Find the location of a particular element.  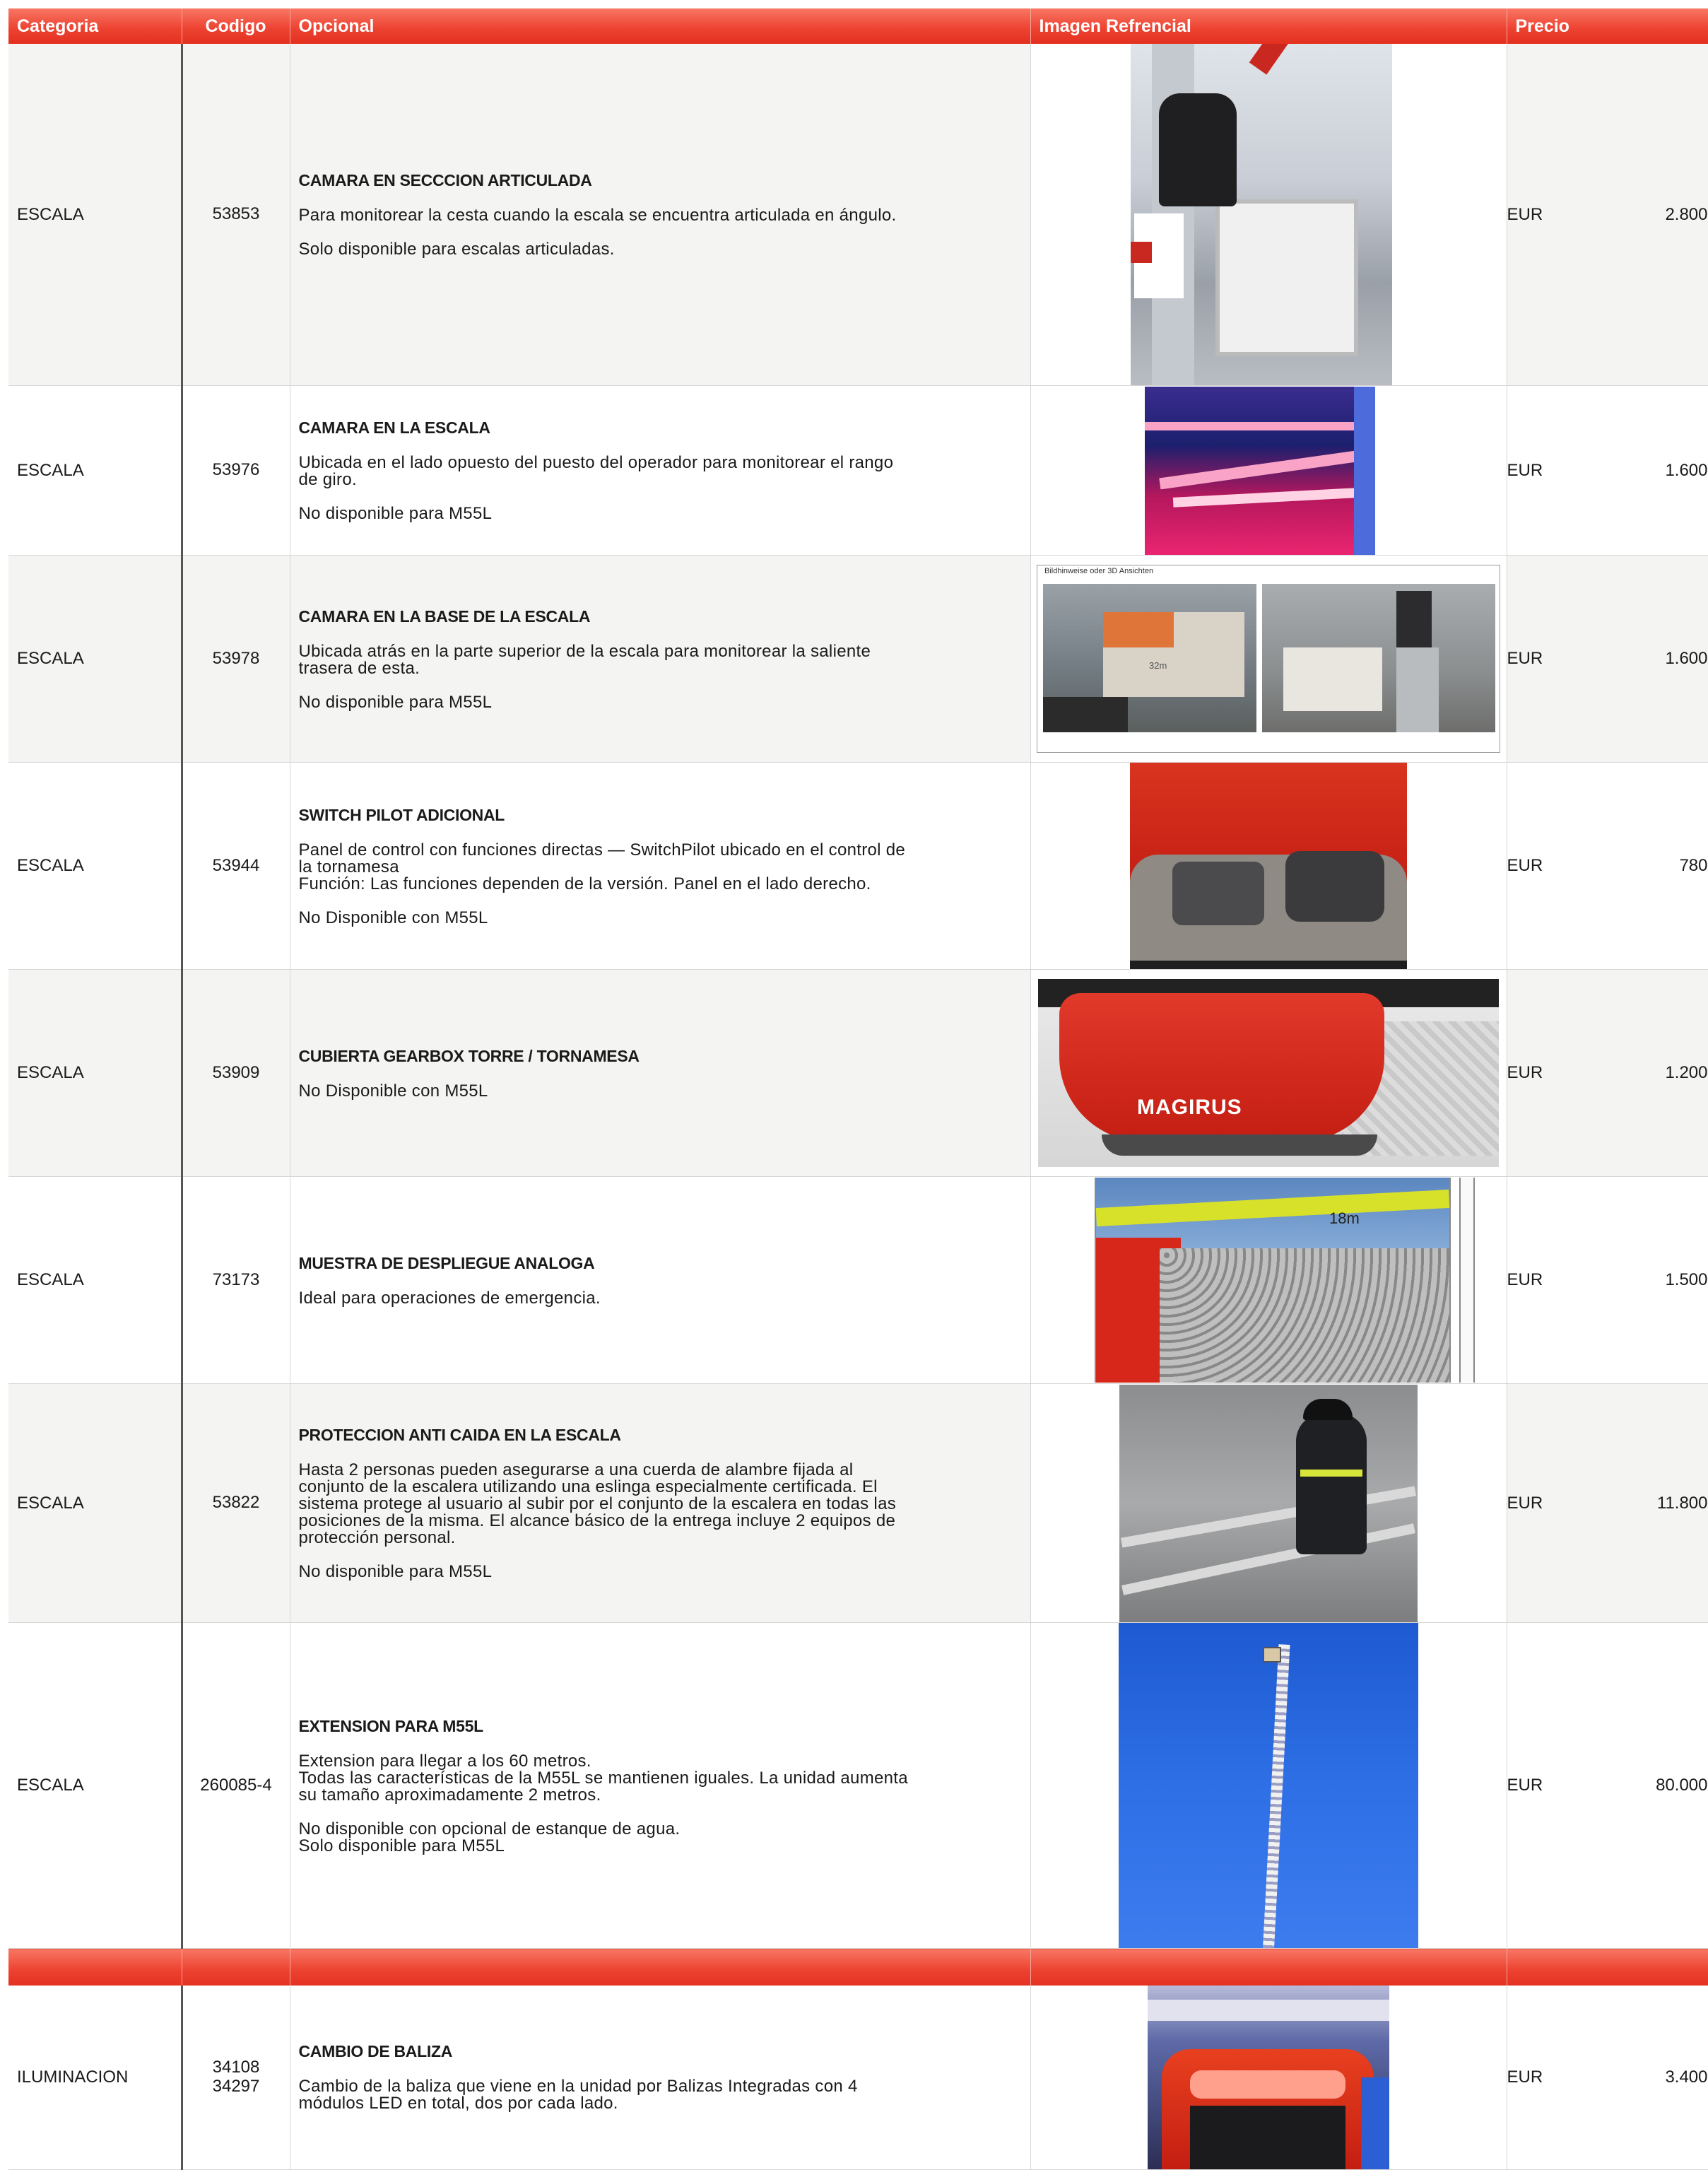

extended-ladder-photo is located at coordinates (1269, 1785).